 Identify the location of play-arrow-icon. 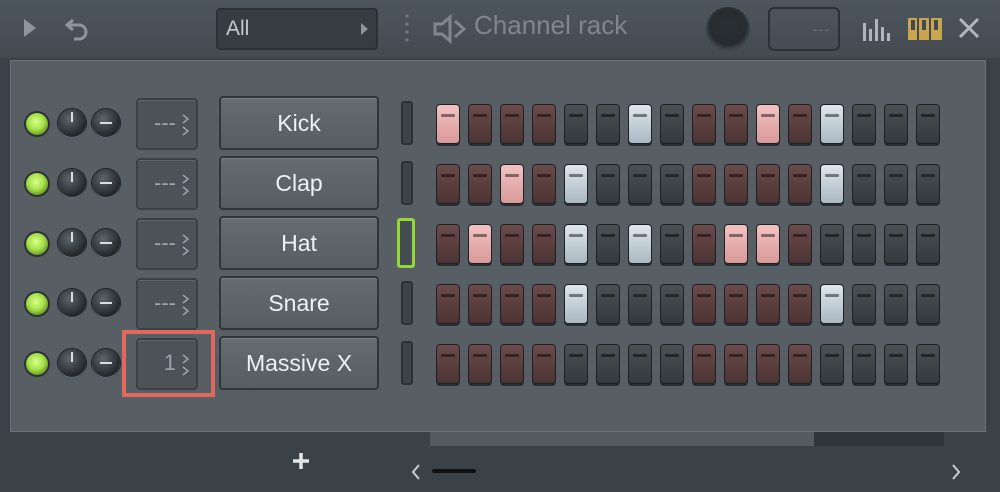
(30, 28).